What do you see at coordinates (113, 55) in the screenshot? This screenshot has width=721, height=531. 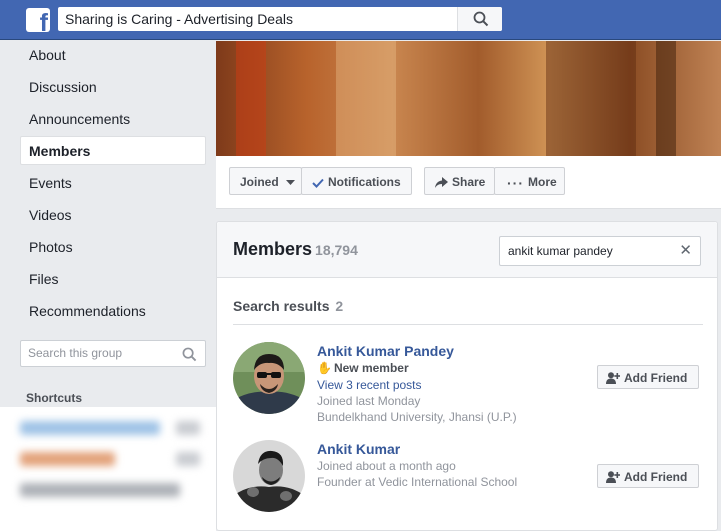 I see `sidebar-item-about: About` at bounding box center [113, 55].